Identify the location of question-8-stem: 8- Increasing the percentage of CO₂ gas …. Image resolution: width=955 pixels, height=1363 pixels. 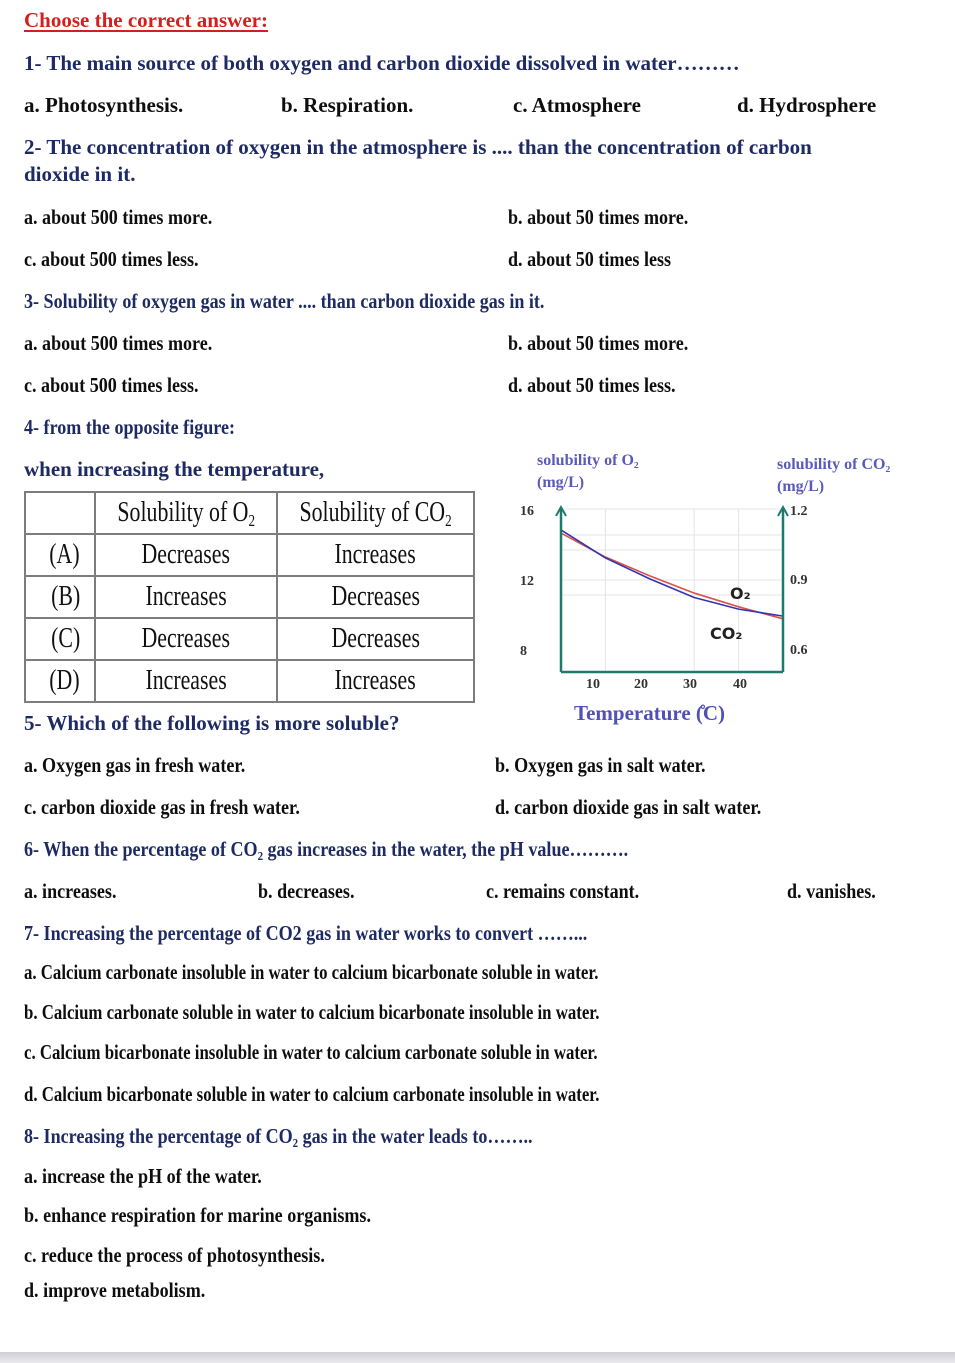
(319, 1136).